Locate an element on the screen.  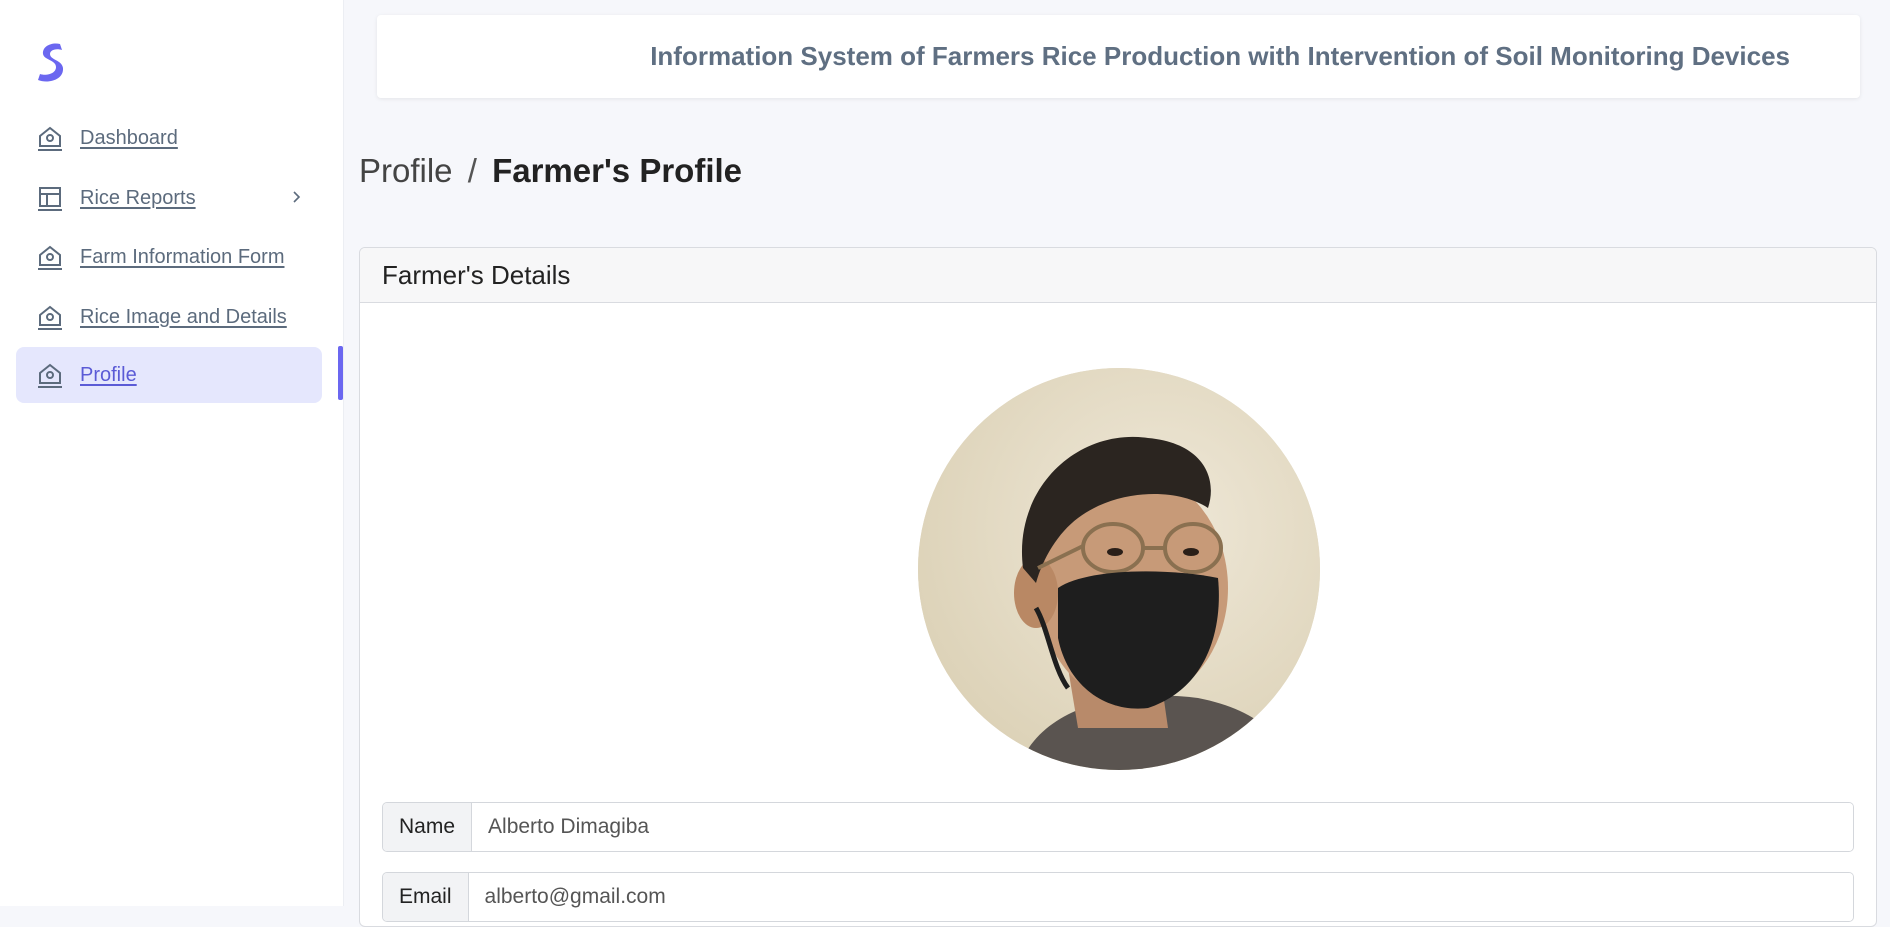
name-field-group: Name Alberto Dimagiba is located at coordinates (1118, 827).